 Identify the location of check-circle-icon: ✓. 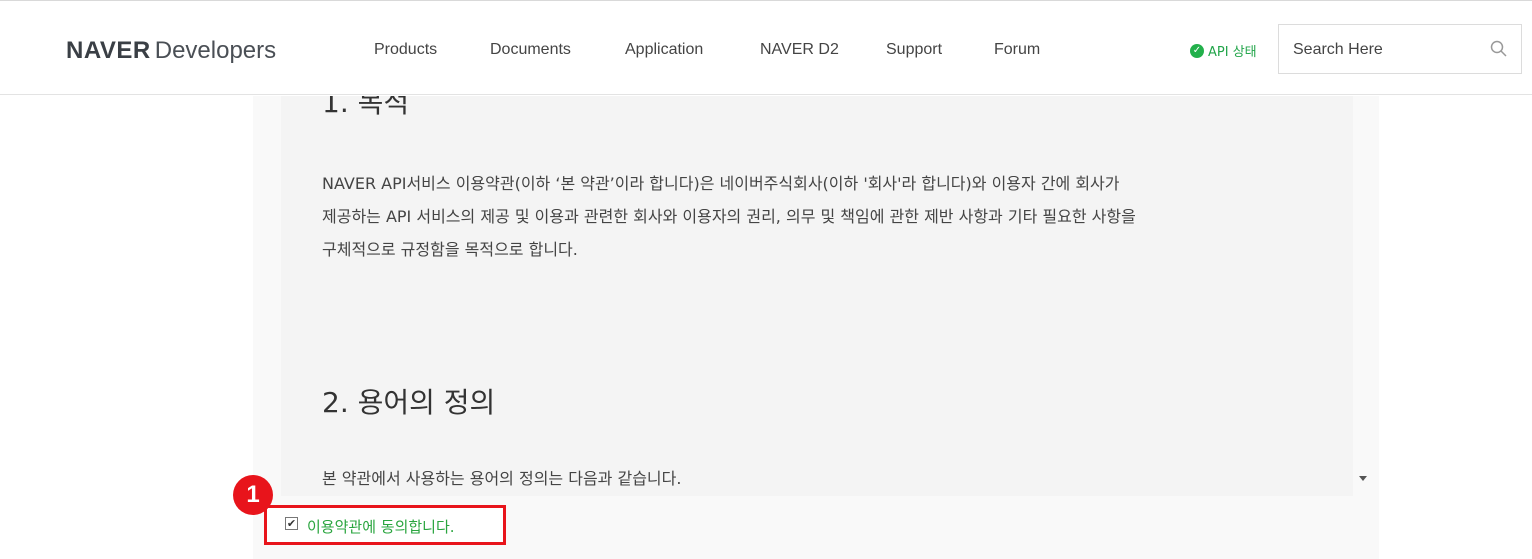
(1197, 50).